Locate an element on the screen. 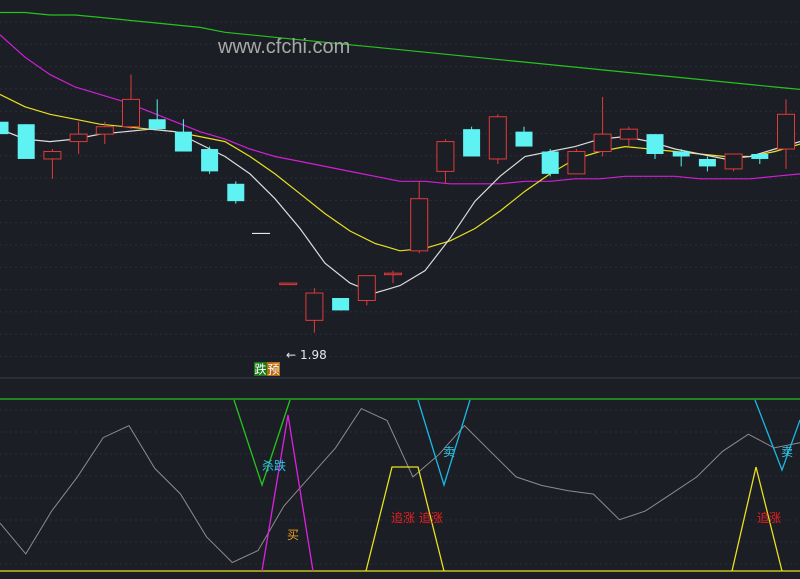 Image resolution: width=800 pixels, height=579 pixels. price-tag: ← 1.98 is located at coordinates (306, 355).